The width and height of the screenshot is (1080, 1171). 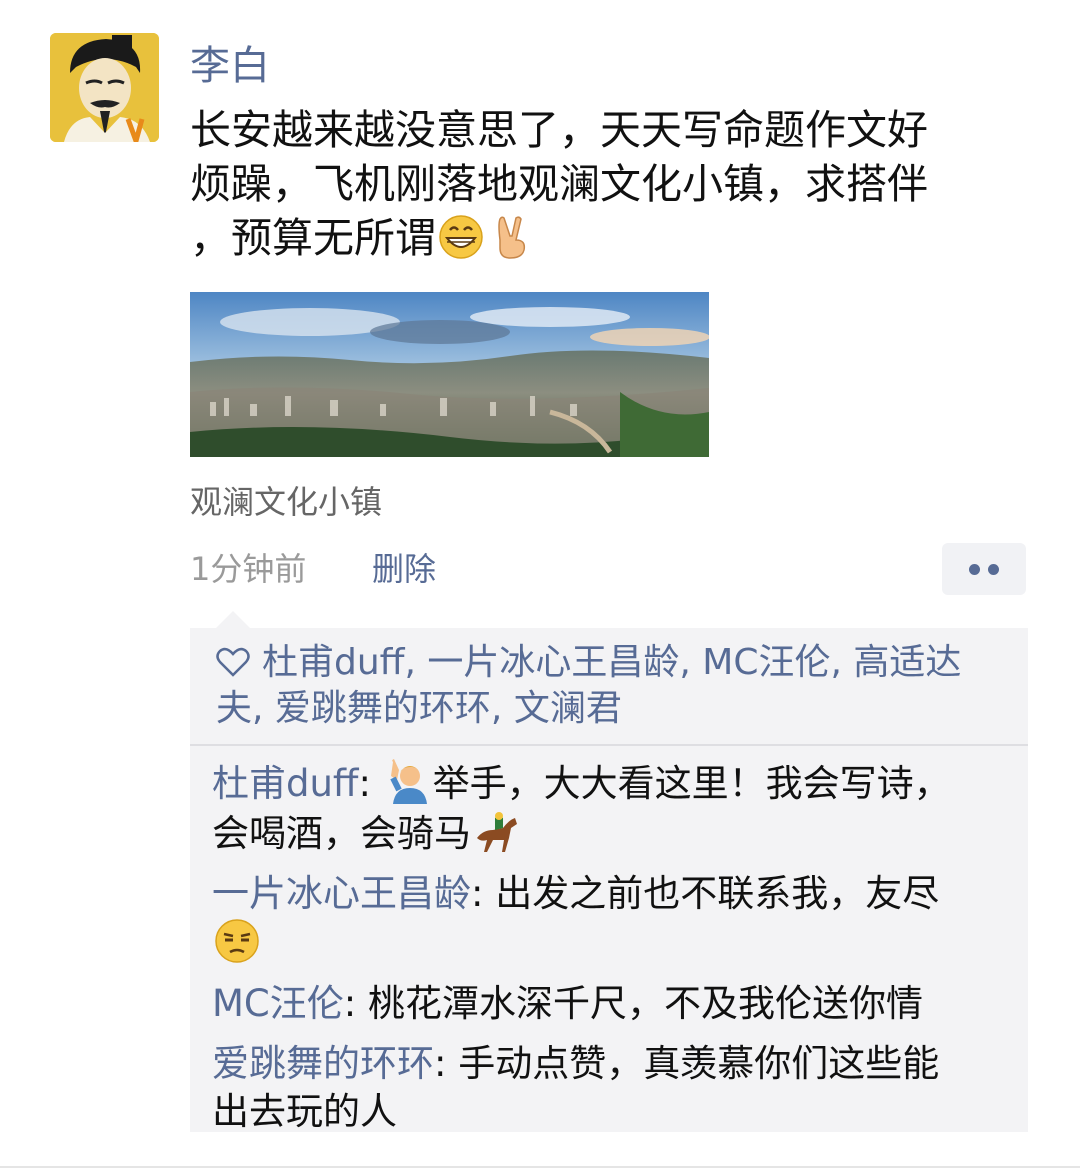 What do you see at coordinates (461, 237) in the screenshot?
I see `grinning-face-emoji` at bounding box center [461, 237].